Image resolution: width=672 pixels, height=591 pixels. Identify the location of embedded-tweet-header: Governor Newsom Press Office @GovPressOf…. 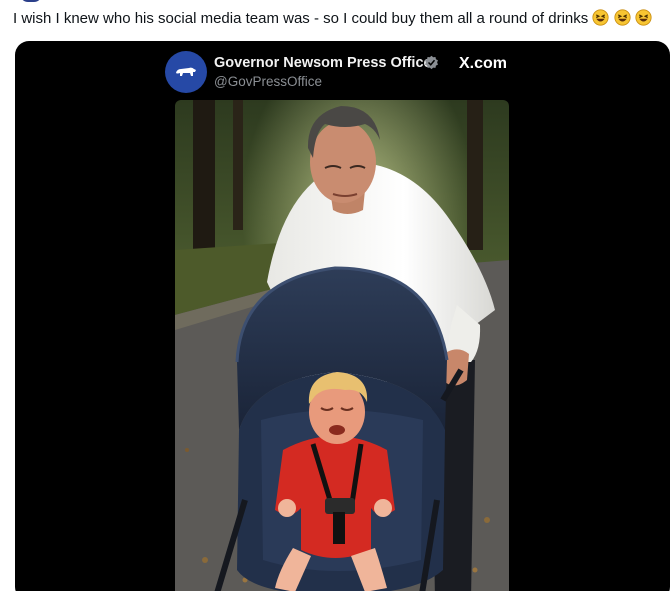
(345, 74).